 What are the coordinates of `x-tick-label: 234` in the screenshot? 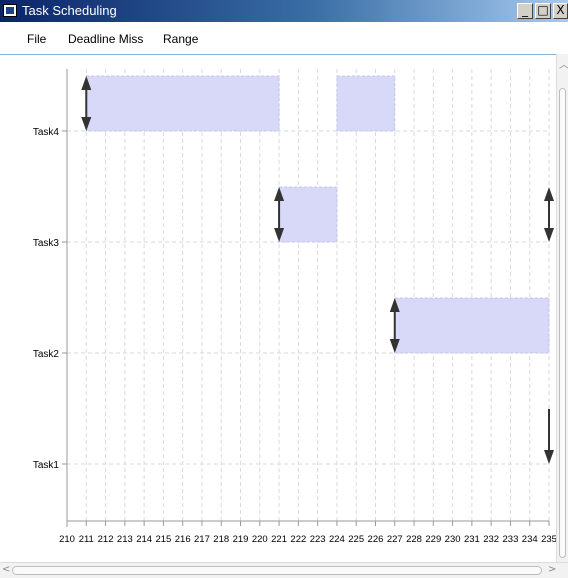 It's located at (530, 539).